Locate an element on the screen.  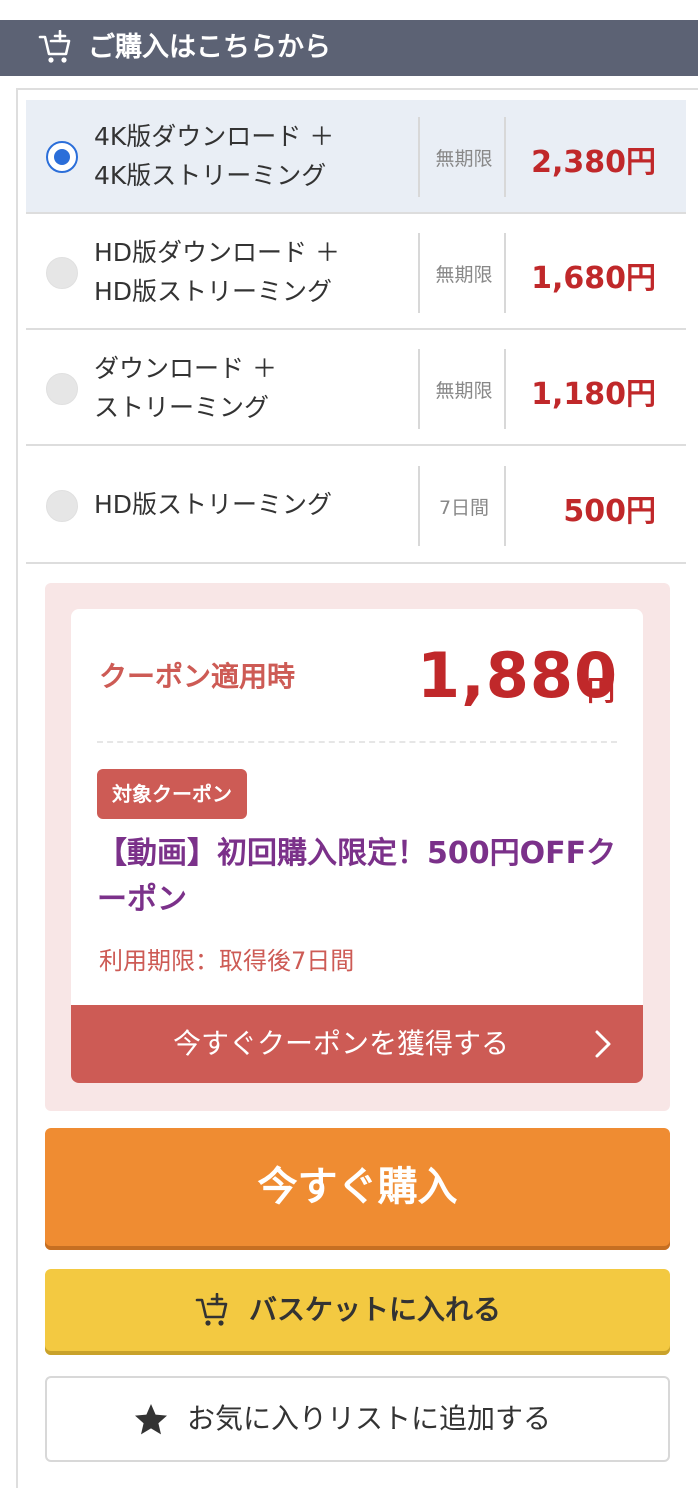
add-to-basket-label: バスケットに入れる is located at coordinates (375, 1309).